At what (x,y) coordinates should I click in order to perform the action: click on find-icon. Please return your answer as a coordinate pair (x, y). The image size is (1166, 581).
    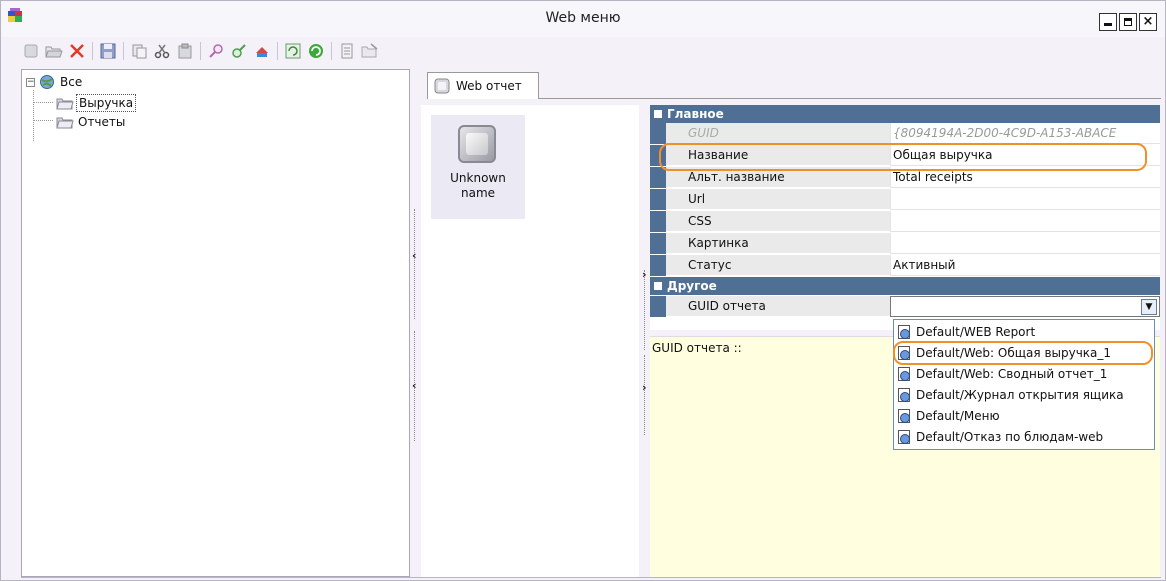
    Looking at the image, I should click on (216, 51).